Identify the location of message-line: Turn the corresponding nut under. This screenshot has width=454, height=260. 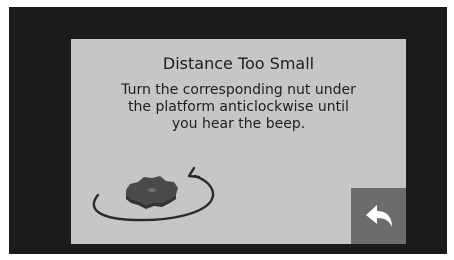
(238, 90).